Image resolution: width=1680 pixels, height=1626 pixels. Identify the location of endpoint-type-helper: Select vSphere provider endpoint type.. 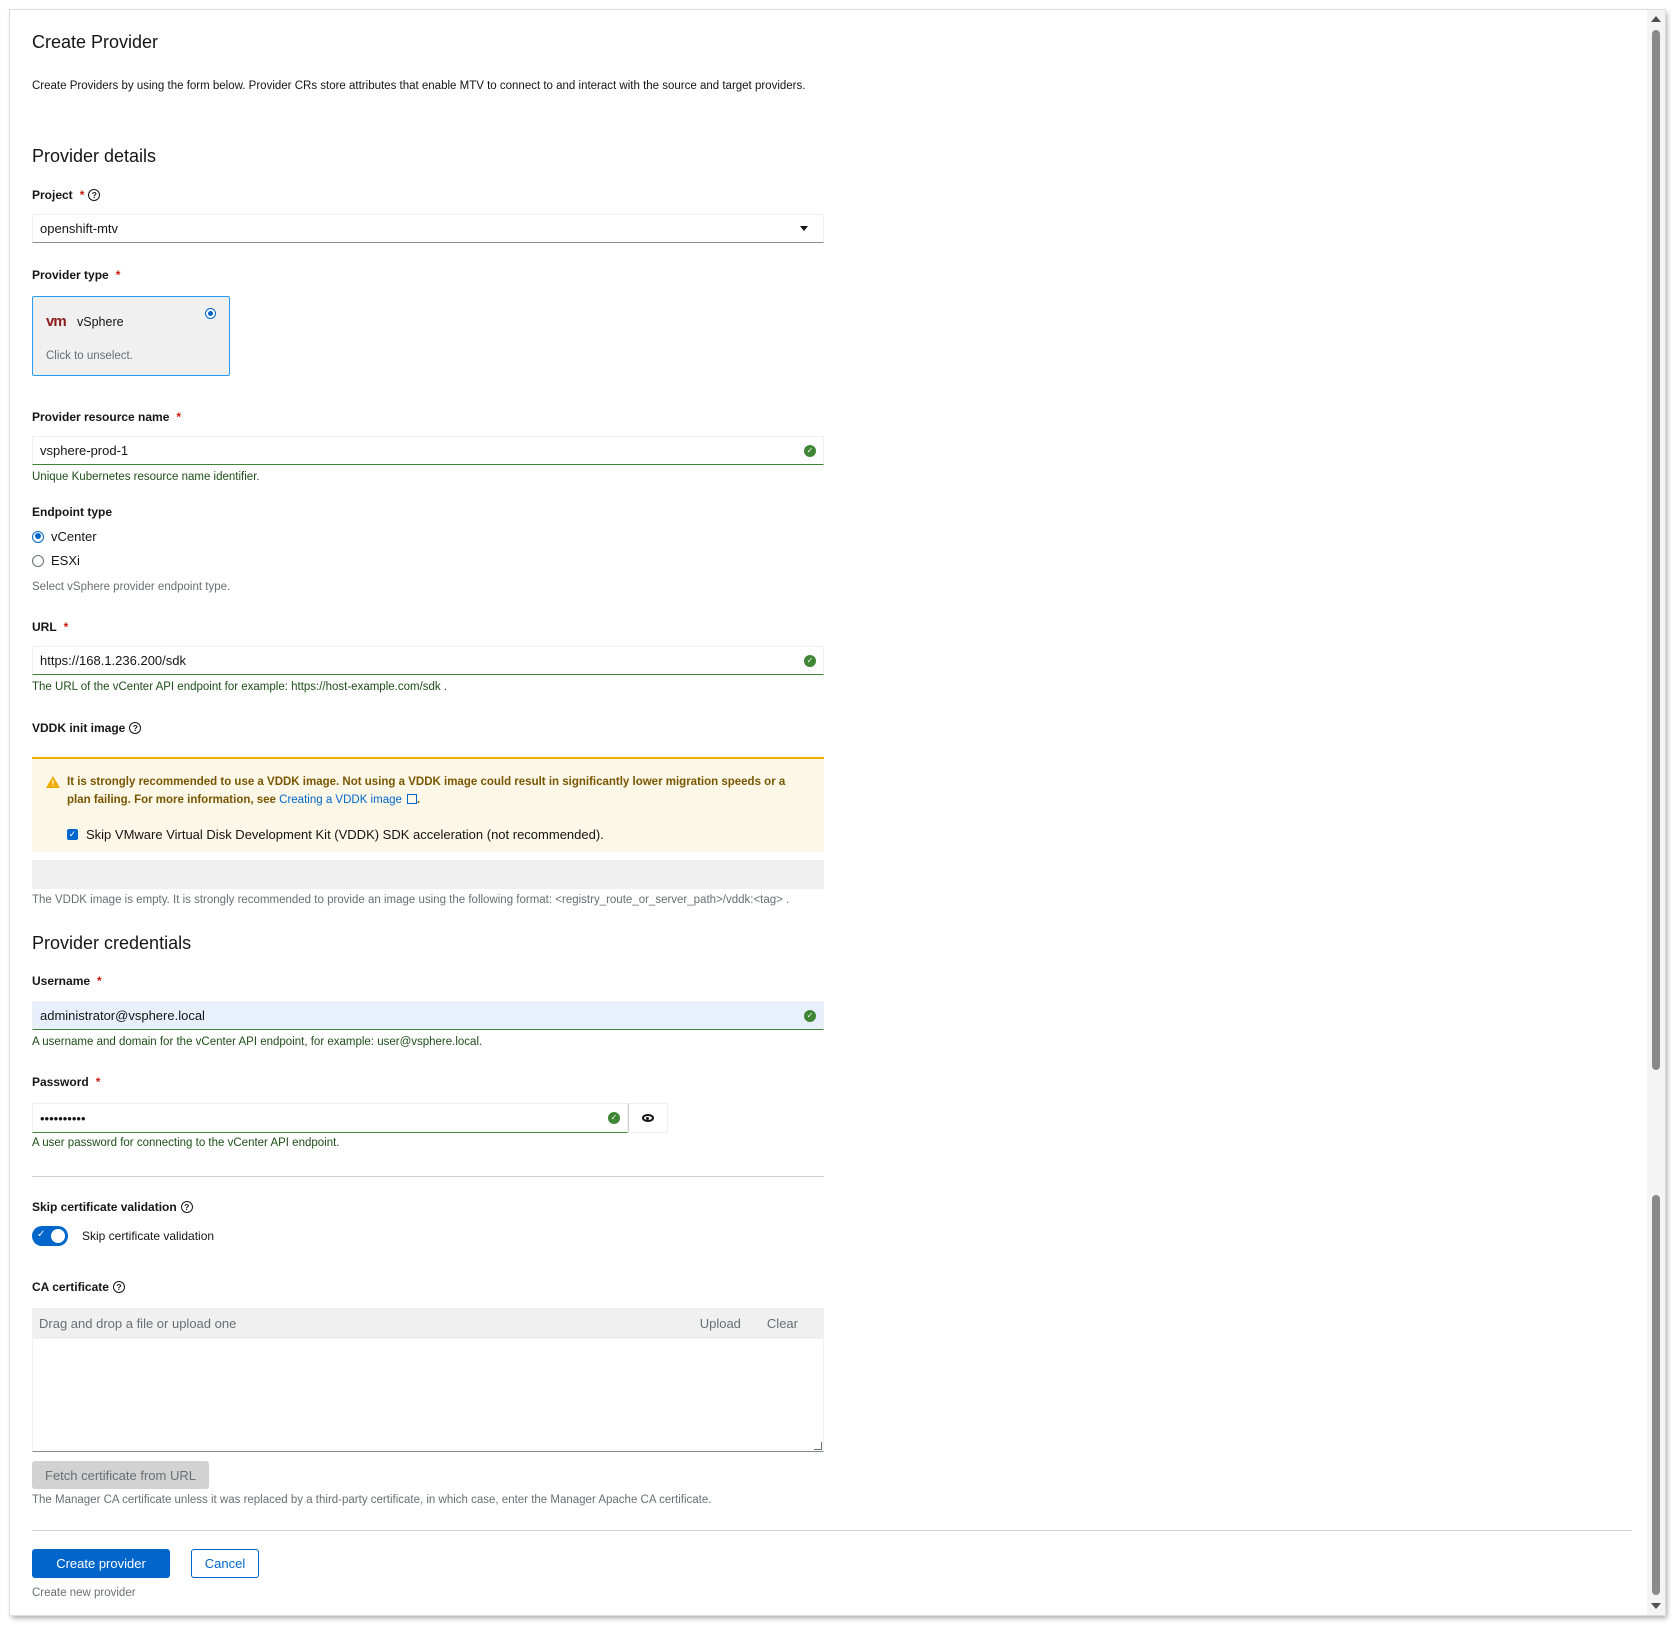
(131, 587).